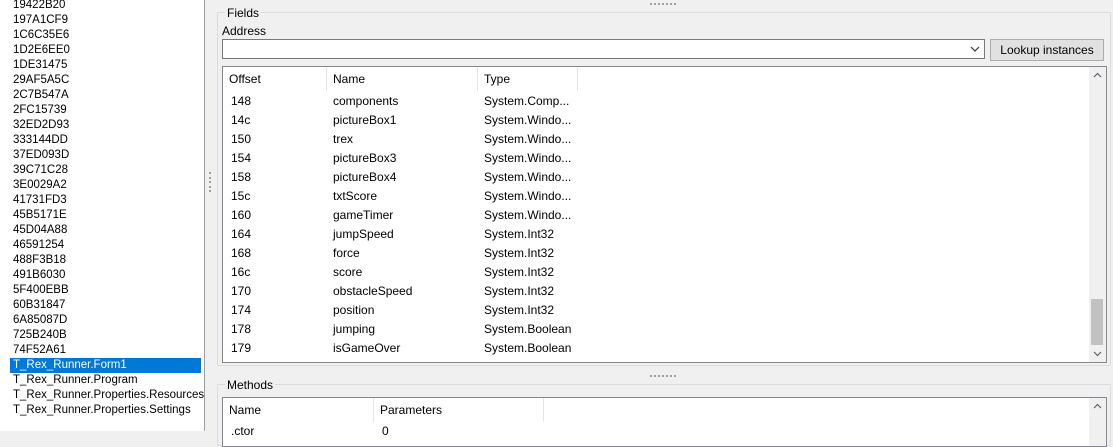  Describe the element at coordinates (241, 310) in the screenshot. I see `offset-cell: 174` at that location.